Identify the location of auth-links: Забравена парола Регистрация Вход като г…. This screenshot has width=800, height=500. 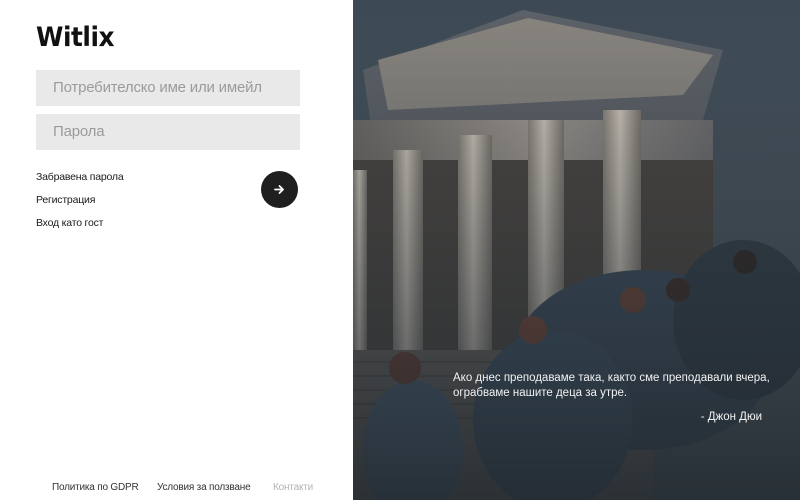
(80, 205).